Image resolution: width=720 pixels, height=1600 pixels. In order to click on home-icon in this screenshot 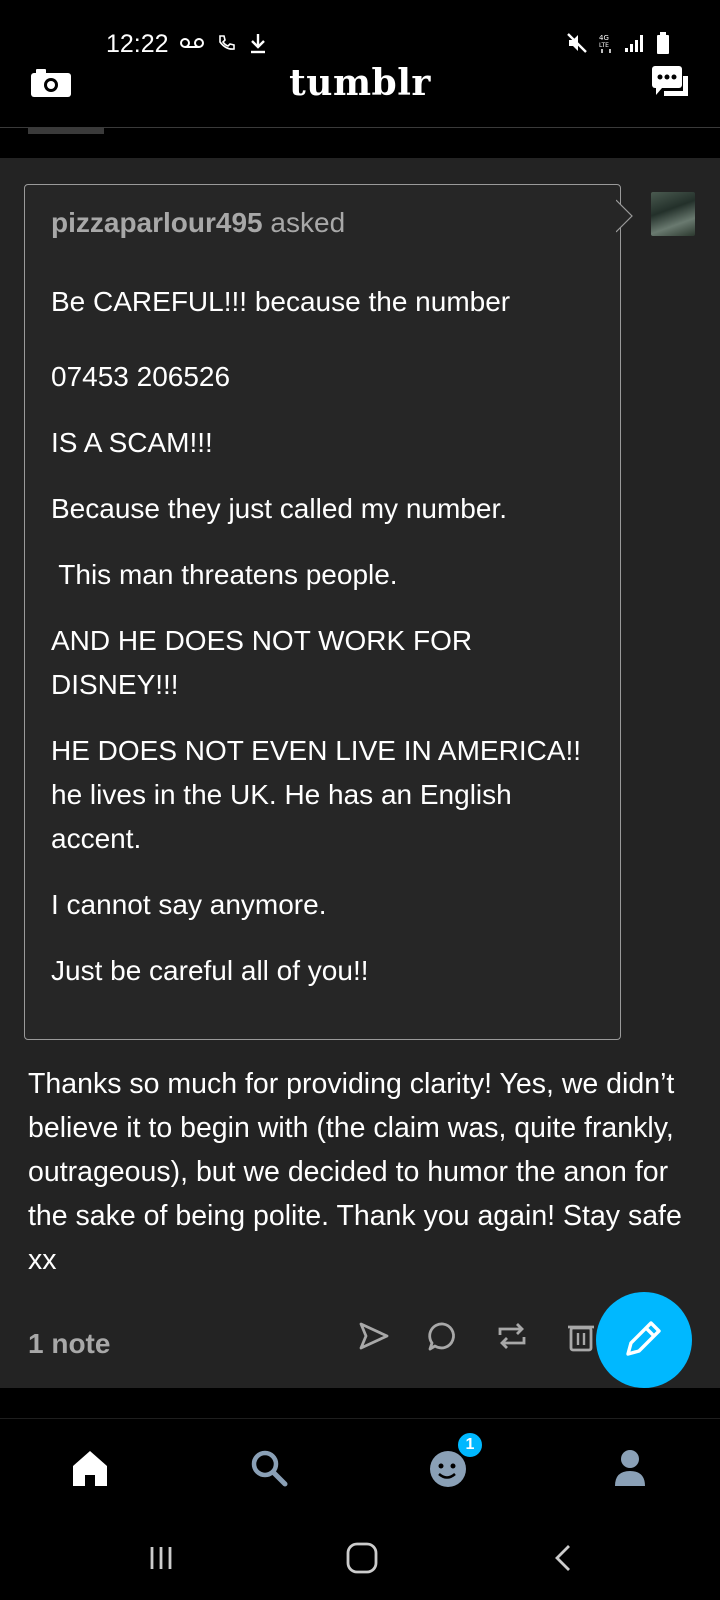, I will do `click(90, 1468)`.